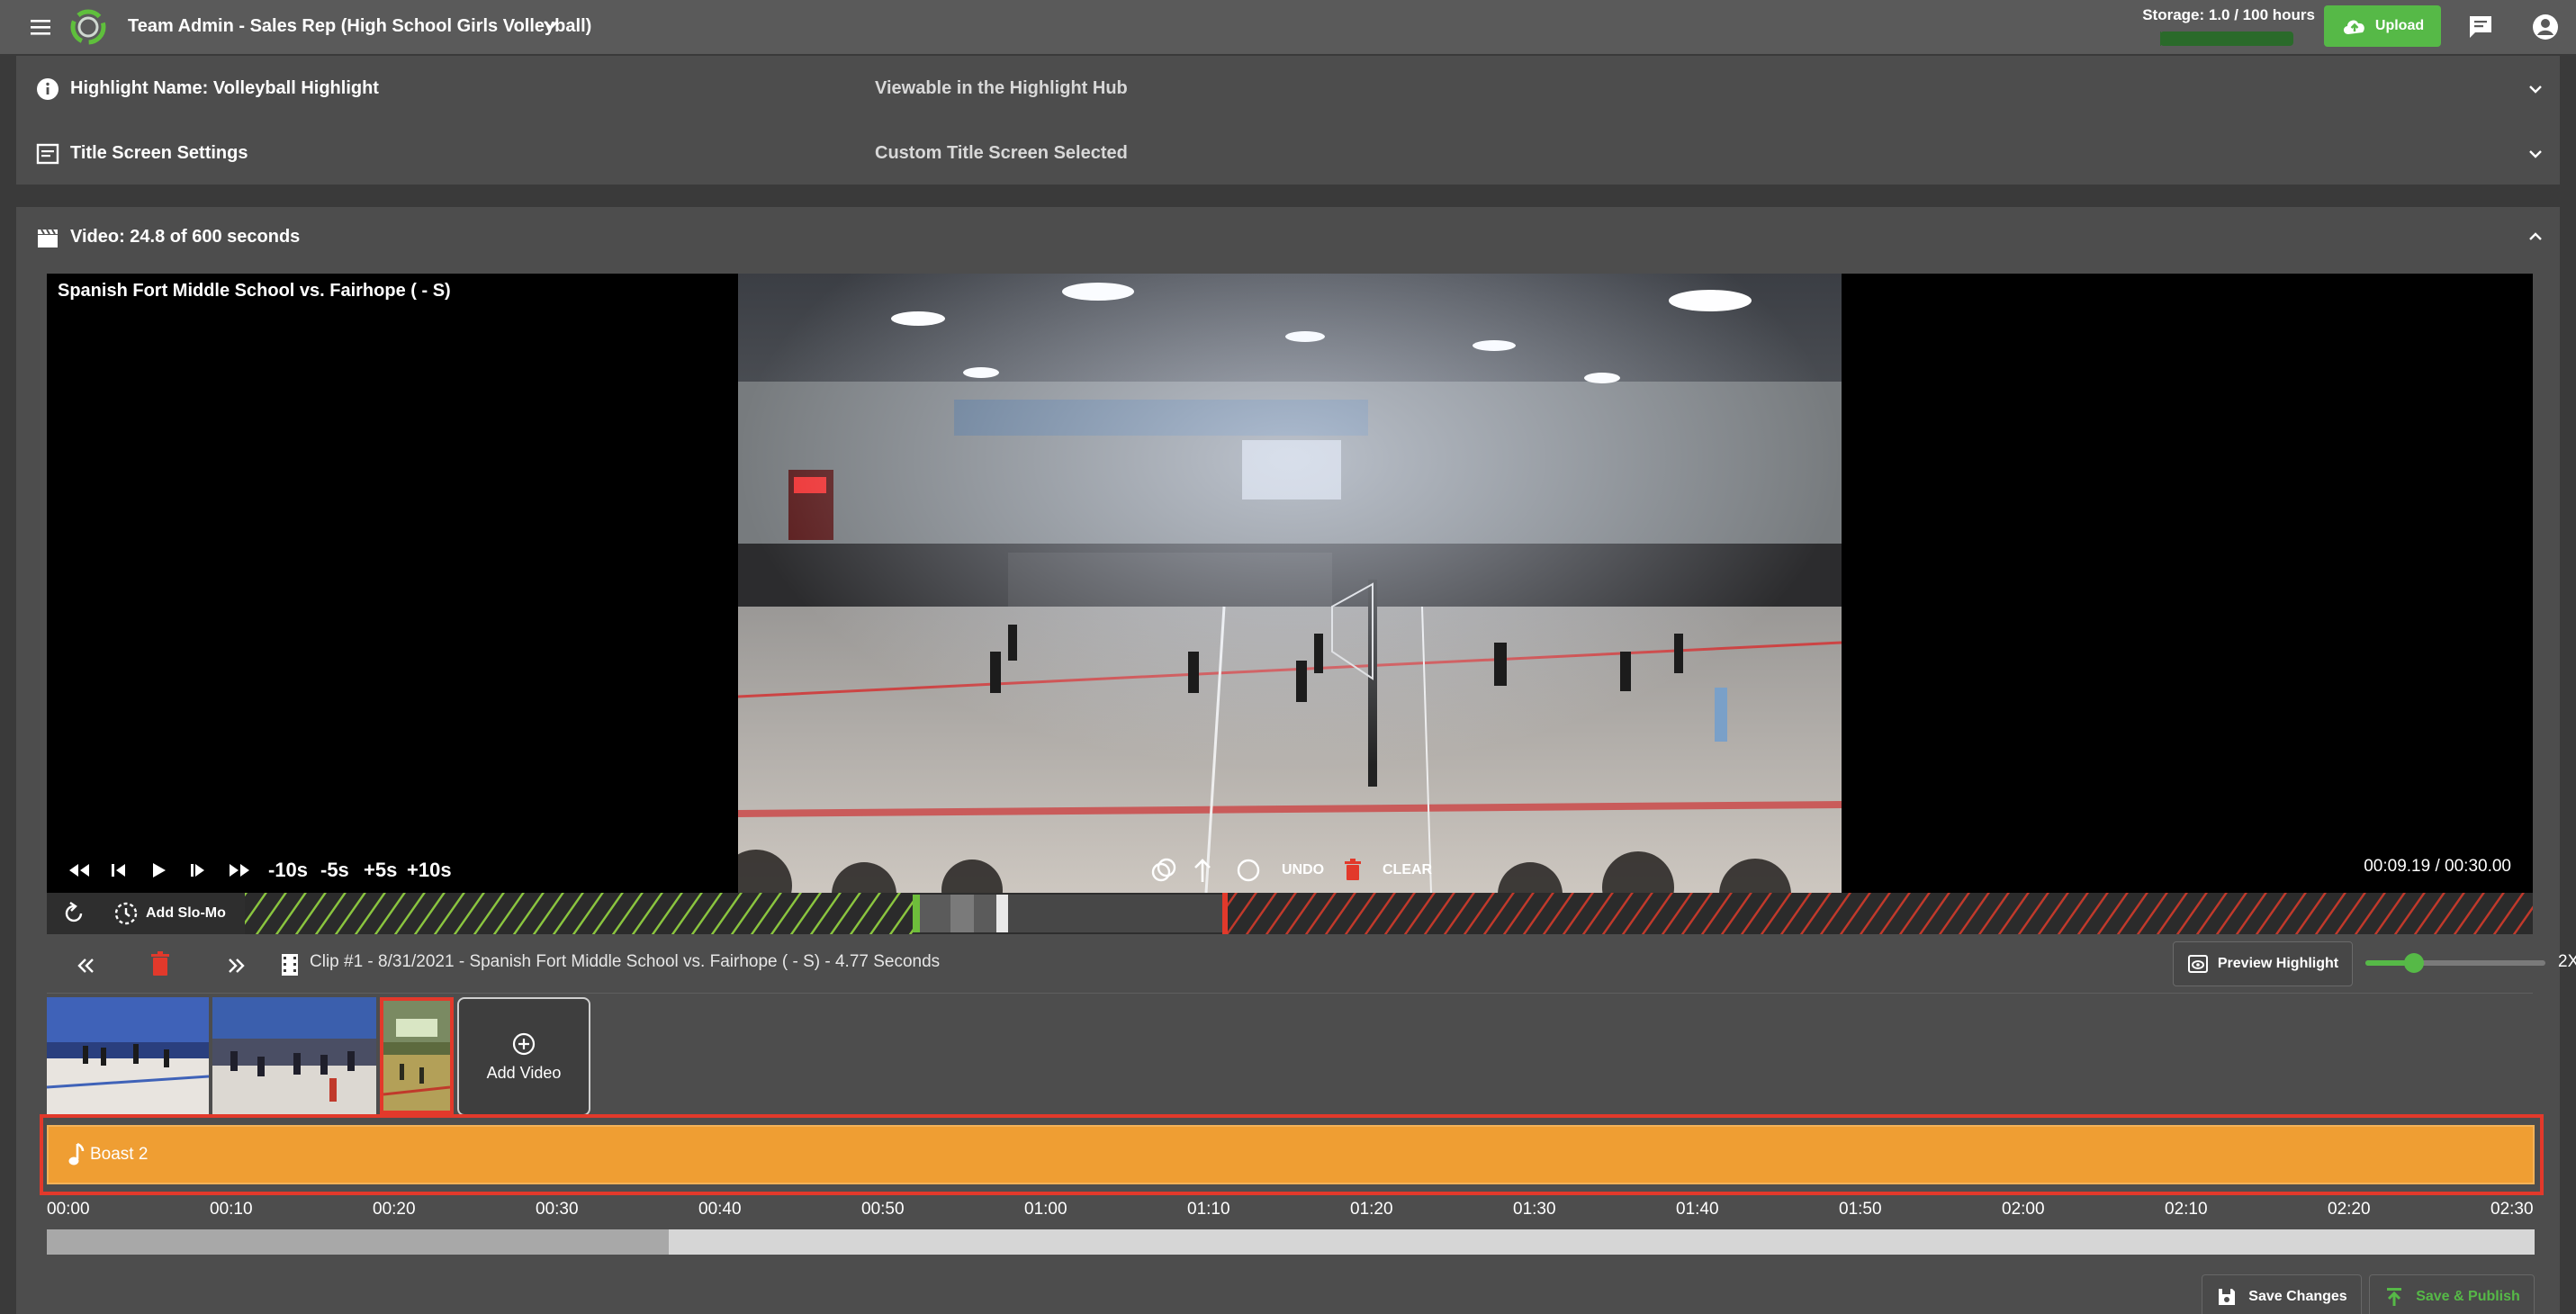 The image size is (2576, 1314). I want to click on timeline-tick-label: 01:00, so click(1045, 1209).